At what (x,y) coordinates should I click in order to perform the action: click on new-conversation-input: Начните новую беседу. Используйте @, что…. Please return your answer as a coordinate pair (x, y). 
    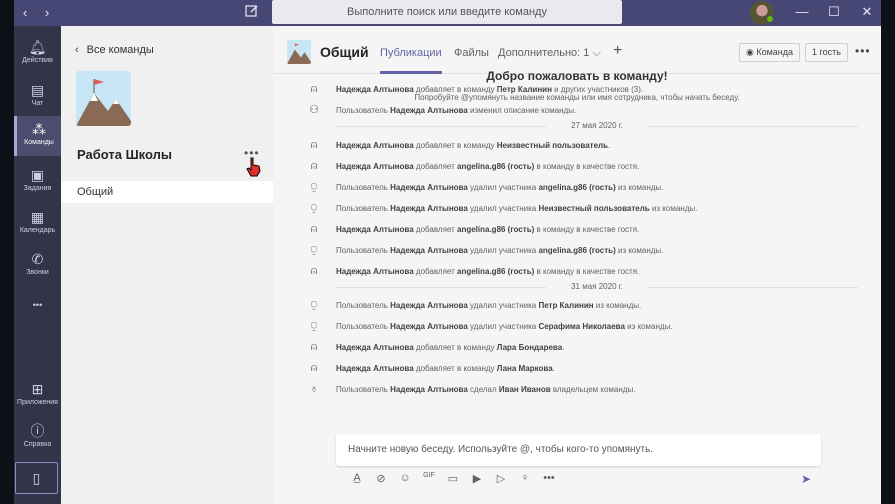
    Looking at the image, I should click on (578, 450).